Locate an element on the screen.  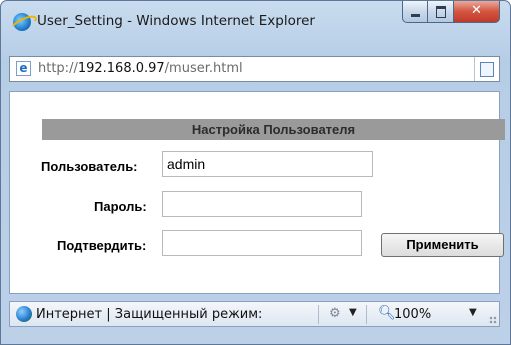
confirm-label: Подтвердить: is located at coordinates (102, 245).